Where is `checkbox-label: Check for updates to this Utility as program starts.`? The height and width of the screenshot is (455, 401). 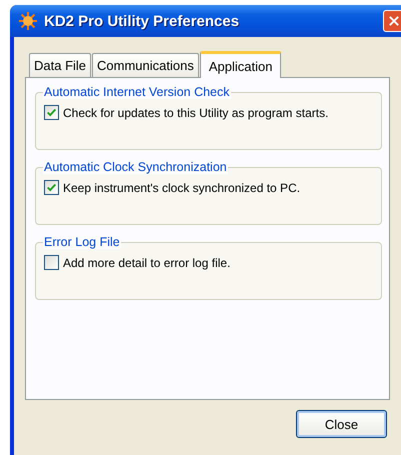 checkbox-label: Check for updates to this Utility as program starts. is located at coordinates (195, 113).